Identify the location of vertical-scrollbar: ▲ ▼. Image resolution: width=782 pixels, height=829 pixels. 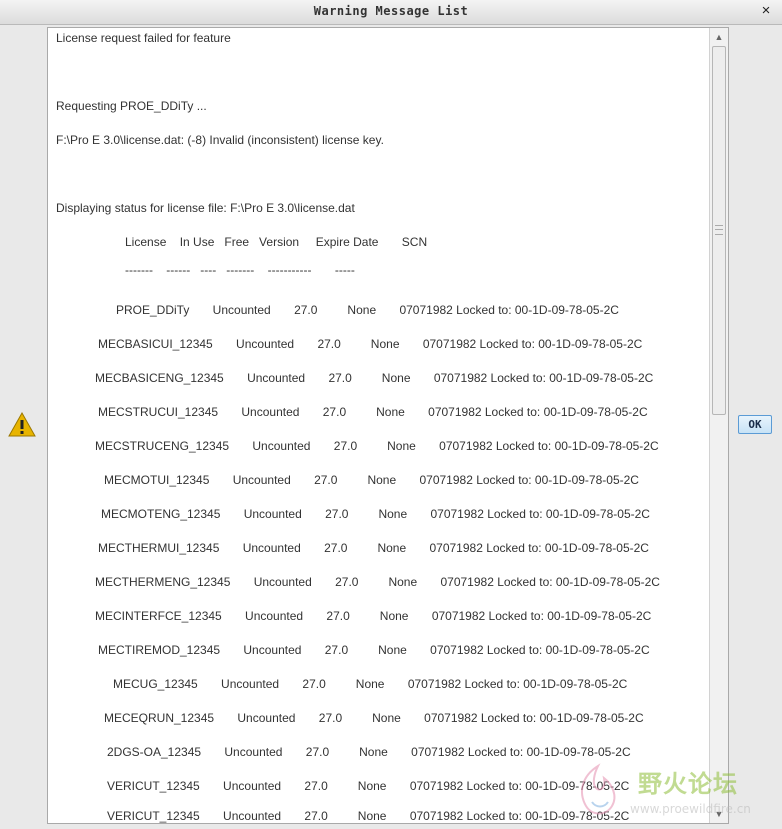
(718, 425).